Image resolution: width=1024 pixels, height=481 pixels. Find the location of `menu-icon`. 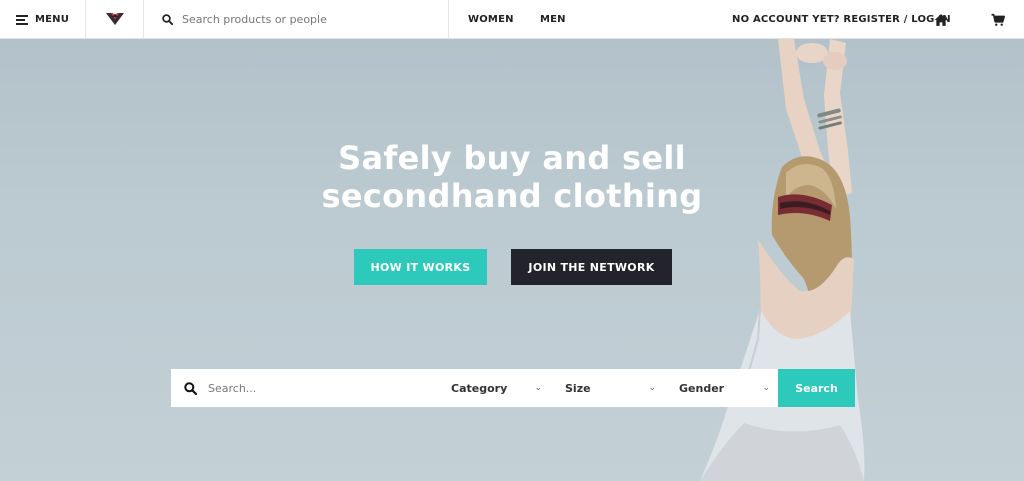

menu-icon is located at coordinates (21, 19).